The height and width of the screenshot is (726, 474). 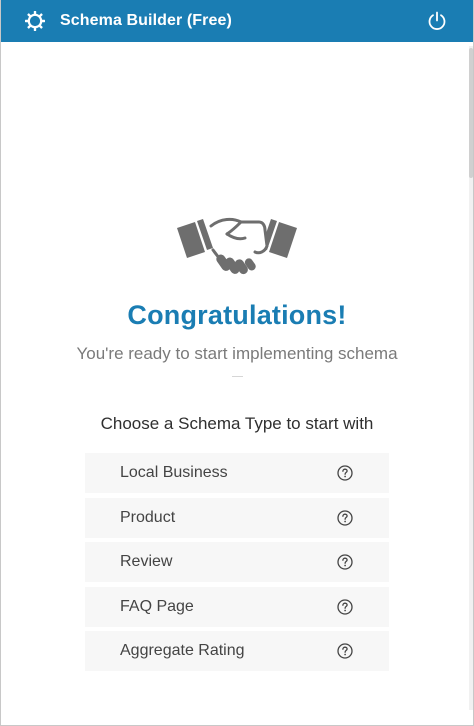 I want to click on schema-type-aggregate-rating: Aggregate Rating, so click(x=237, y=651).